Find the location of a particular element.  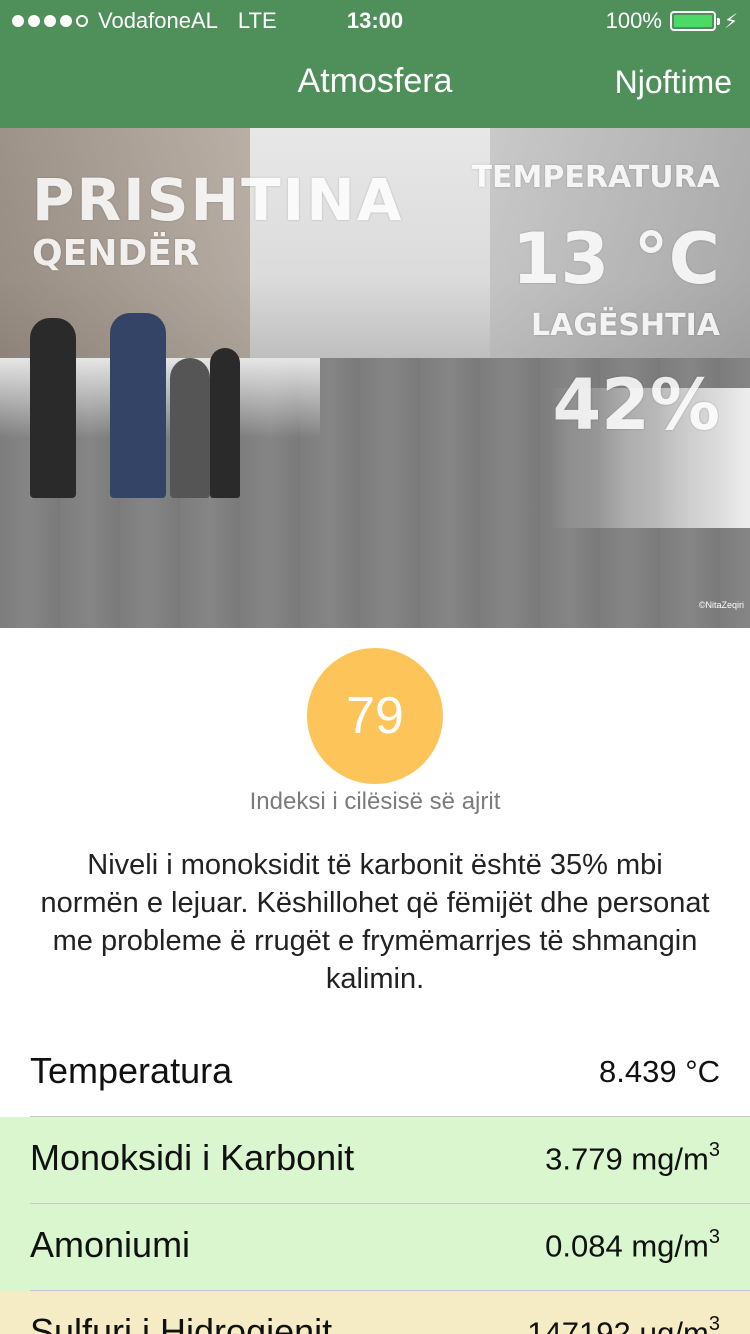

measurement-value: 147192 μg/m3 is located at coordinates (623, 1323).